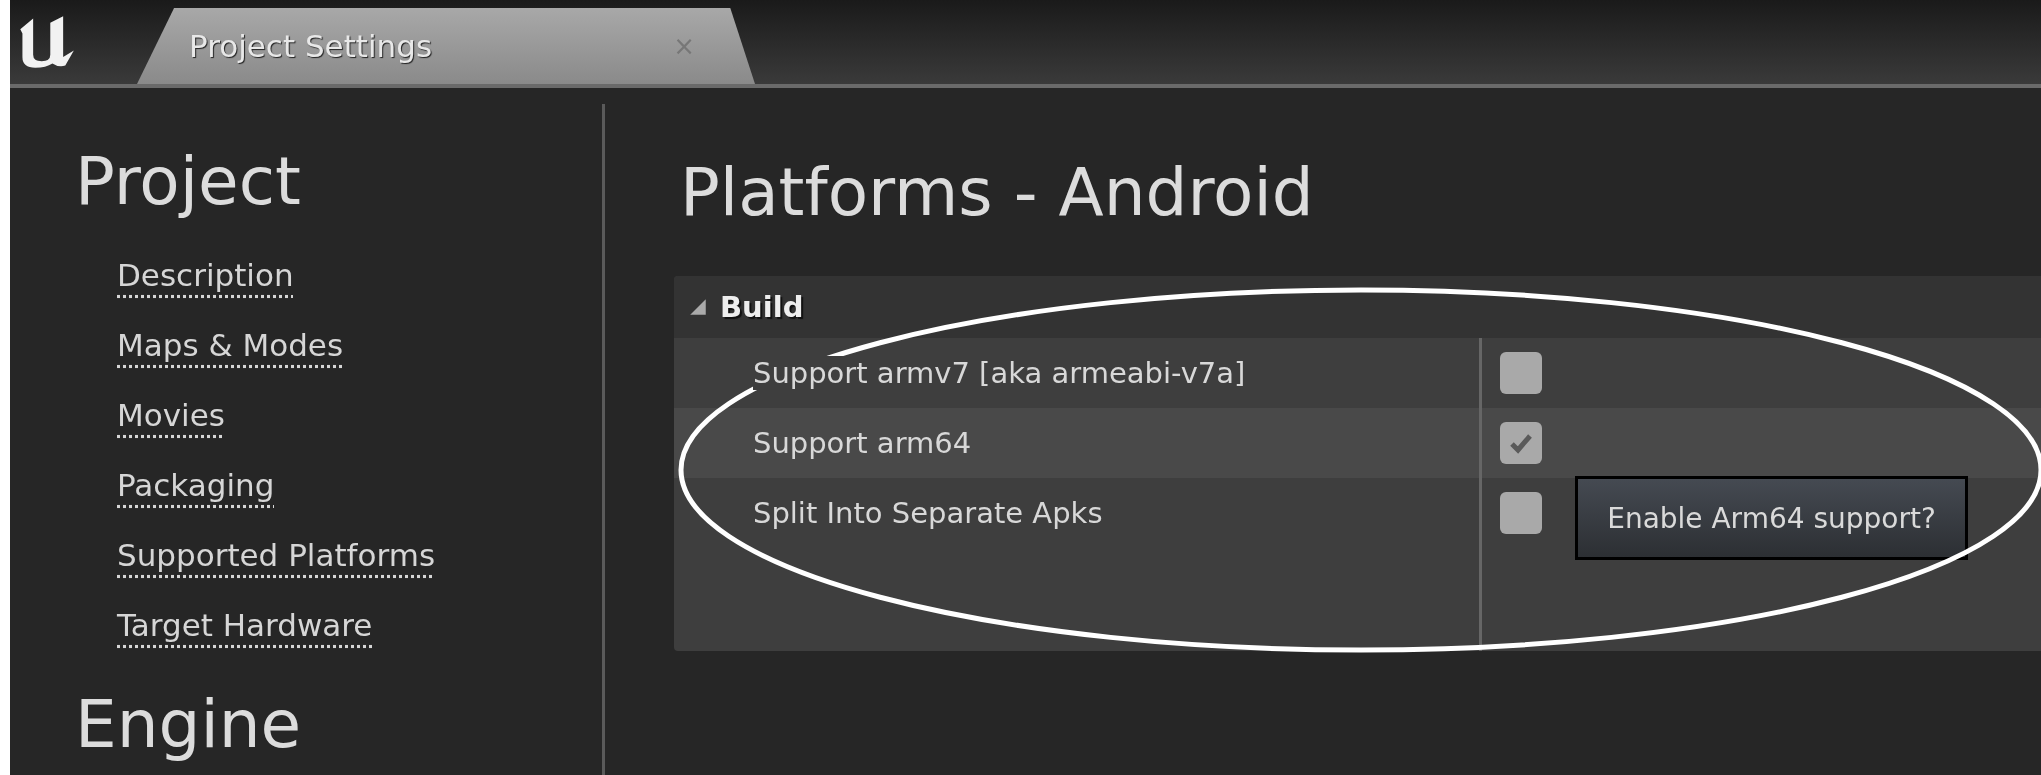 This screenshot has width=2041, height=775. Describe the element at coordinates (230, 345) in the screenshot. I see `sidebar-link: Maps & Modes` at that location.